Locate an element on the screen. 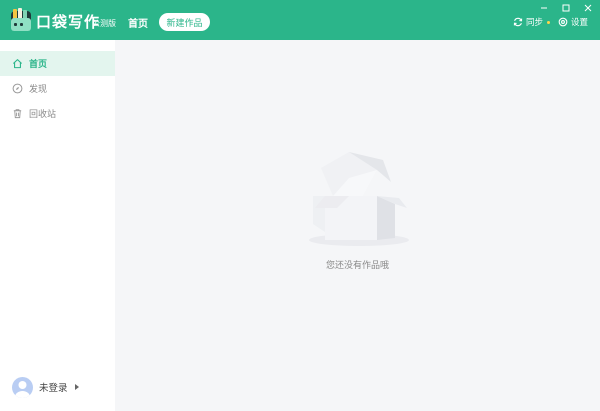 This screenshot has width=600, height=411. sidebar-item-trash: 回收站 is located at coordinates (57, 113).